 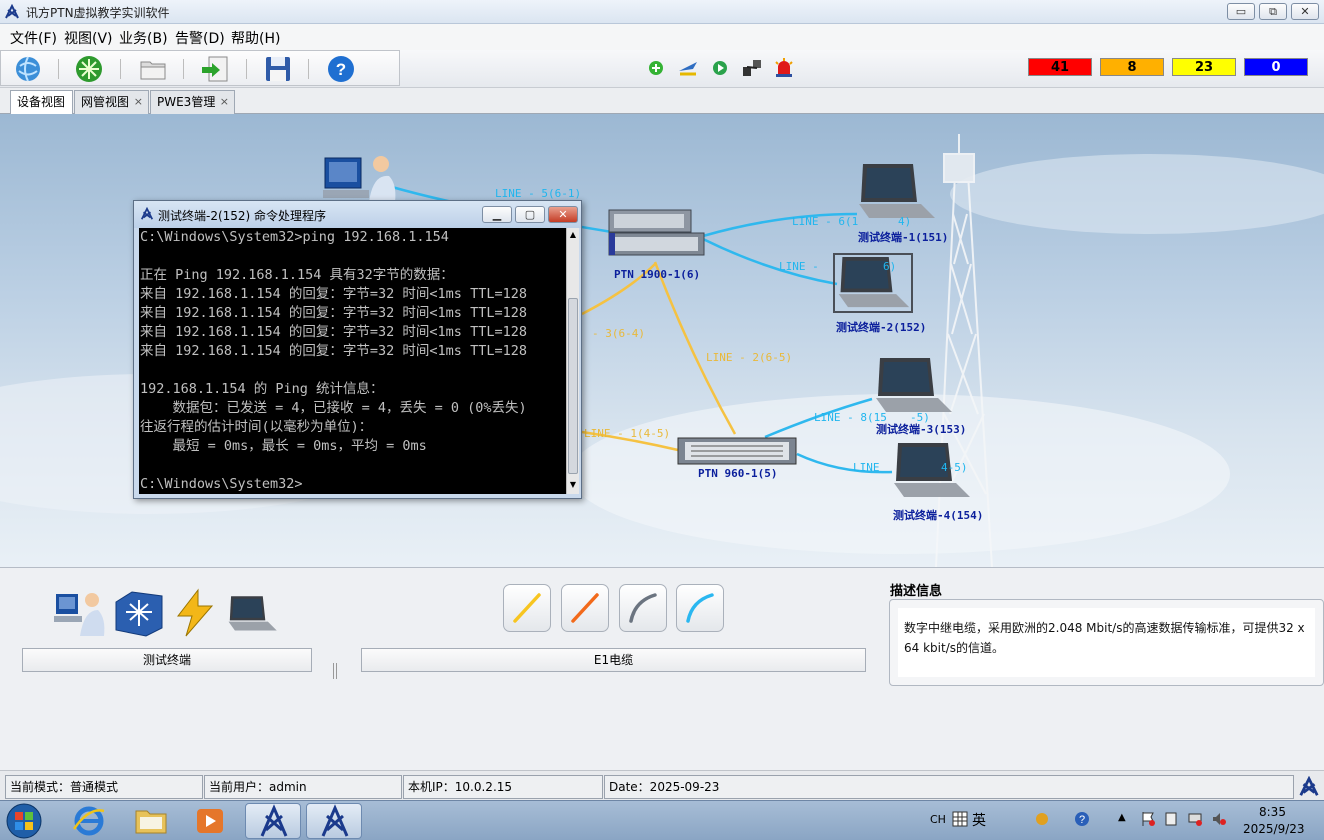 I want to click on save-icon, so click(x=278, y=69).